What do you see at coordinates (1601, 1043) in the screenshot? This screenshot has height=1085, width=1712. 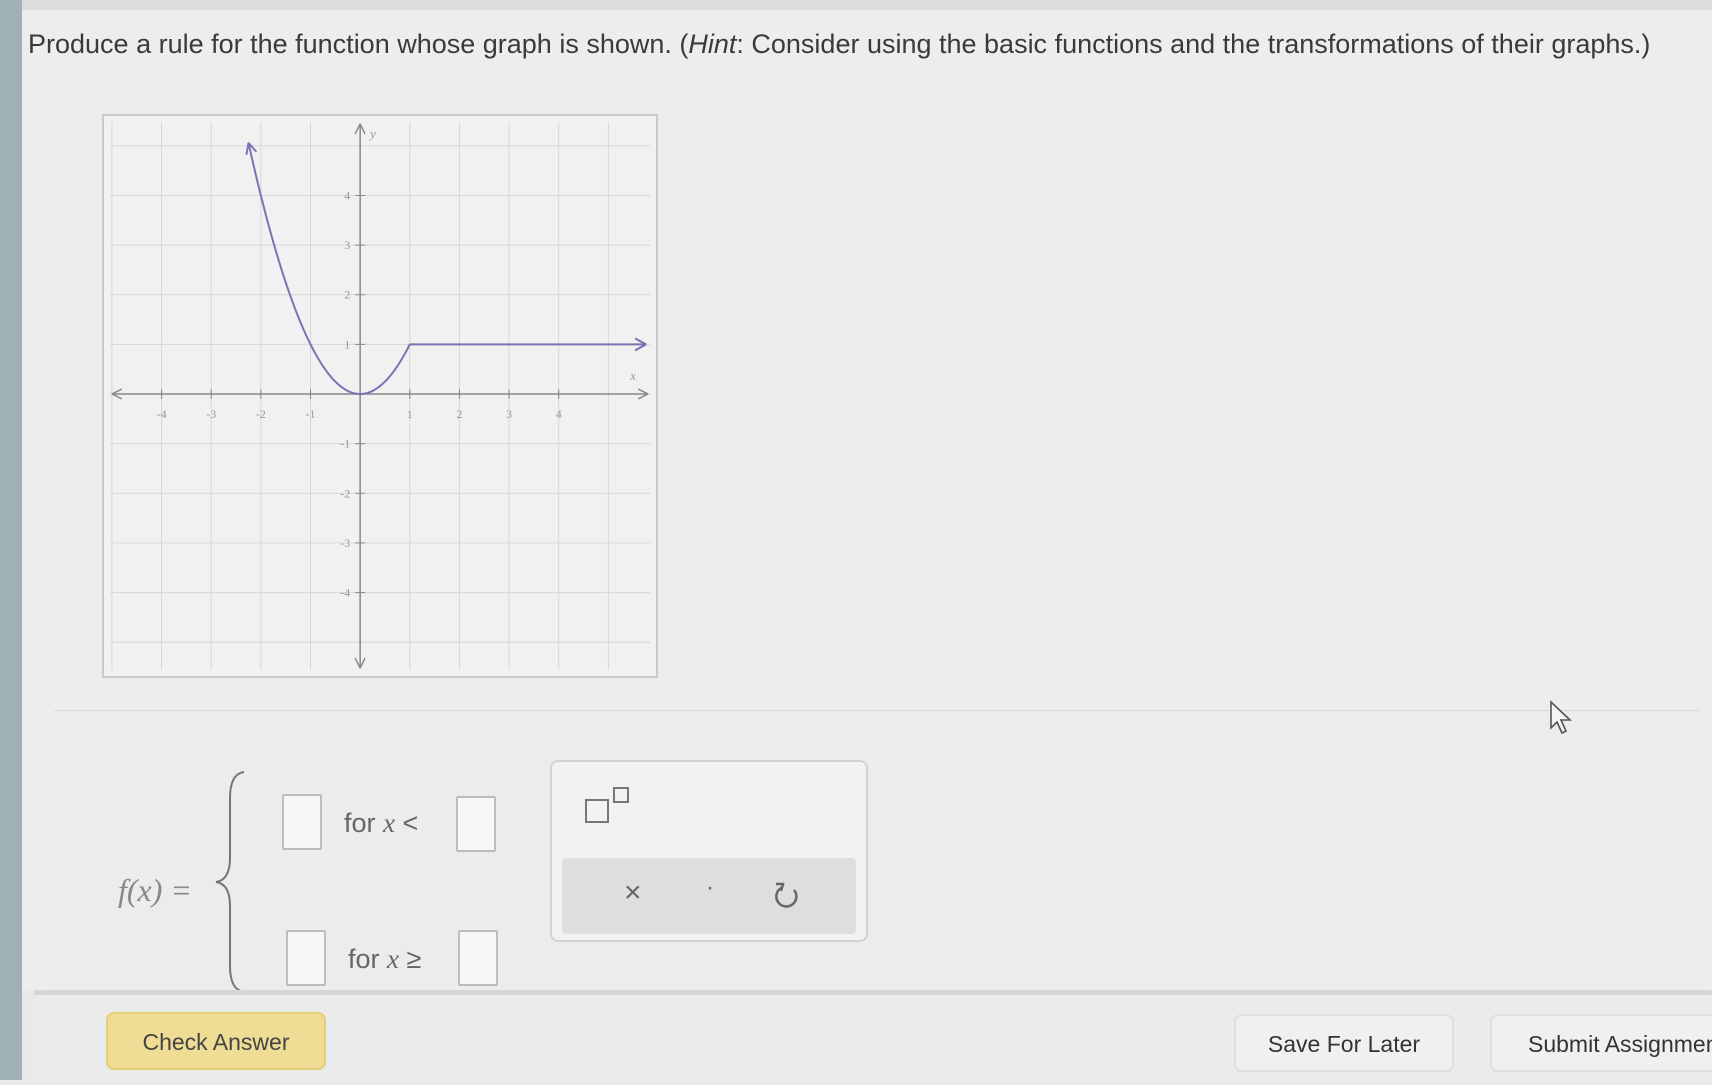 I see `submit-assignment-button: Submit Assignmen` at bounding box center [1601, 1043].